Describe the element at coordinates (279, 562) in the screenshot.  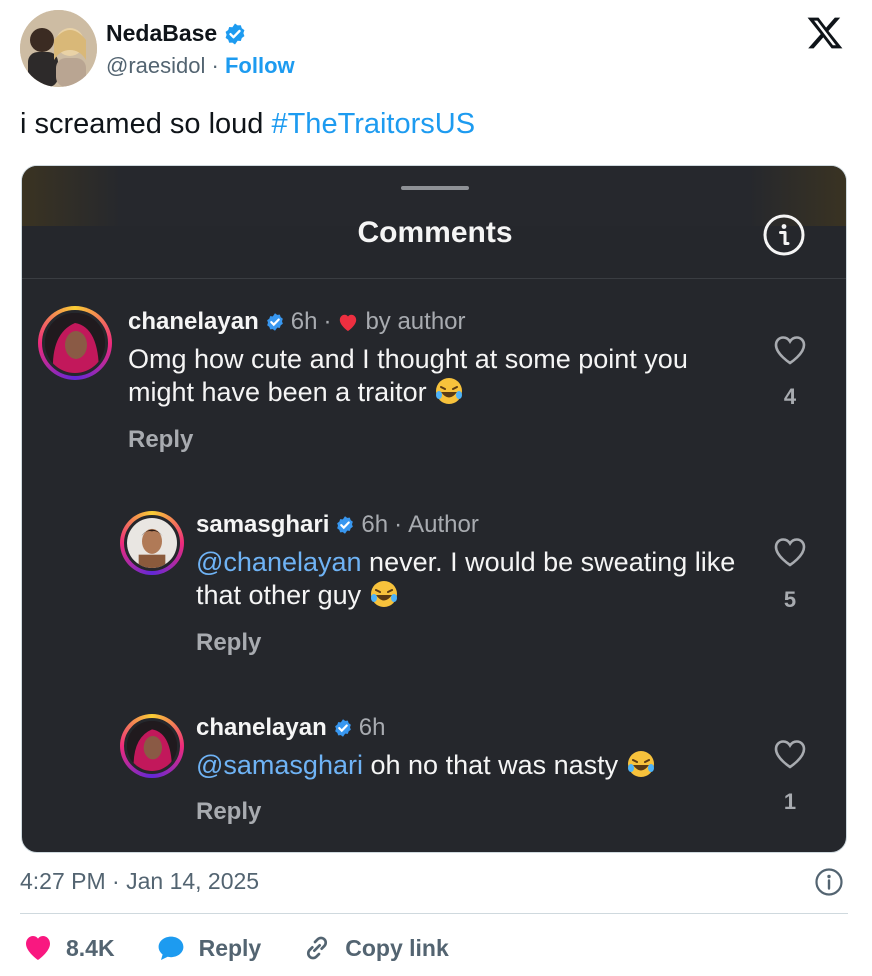
I see `comment-mention: @chanelayan` at that location.